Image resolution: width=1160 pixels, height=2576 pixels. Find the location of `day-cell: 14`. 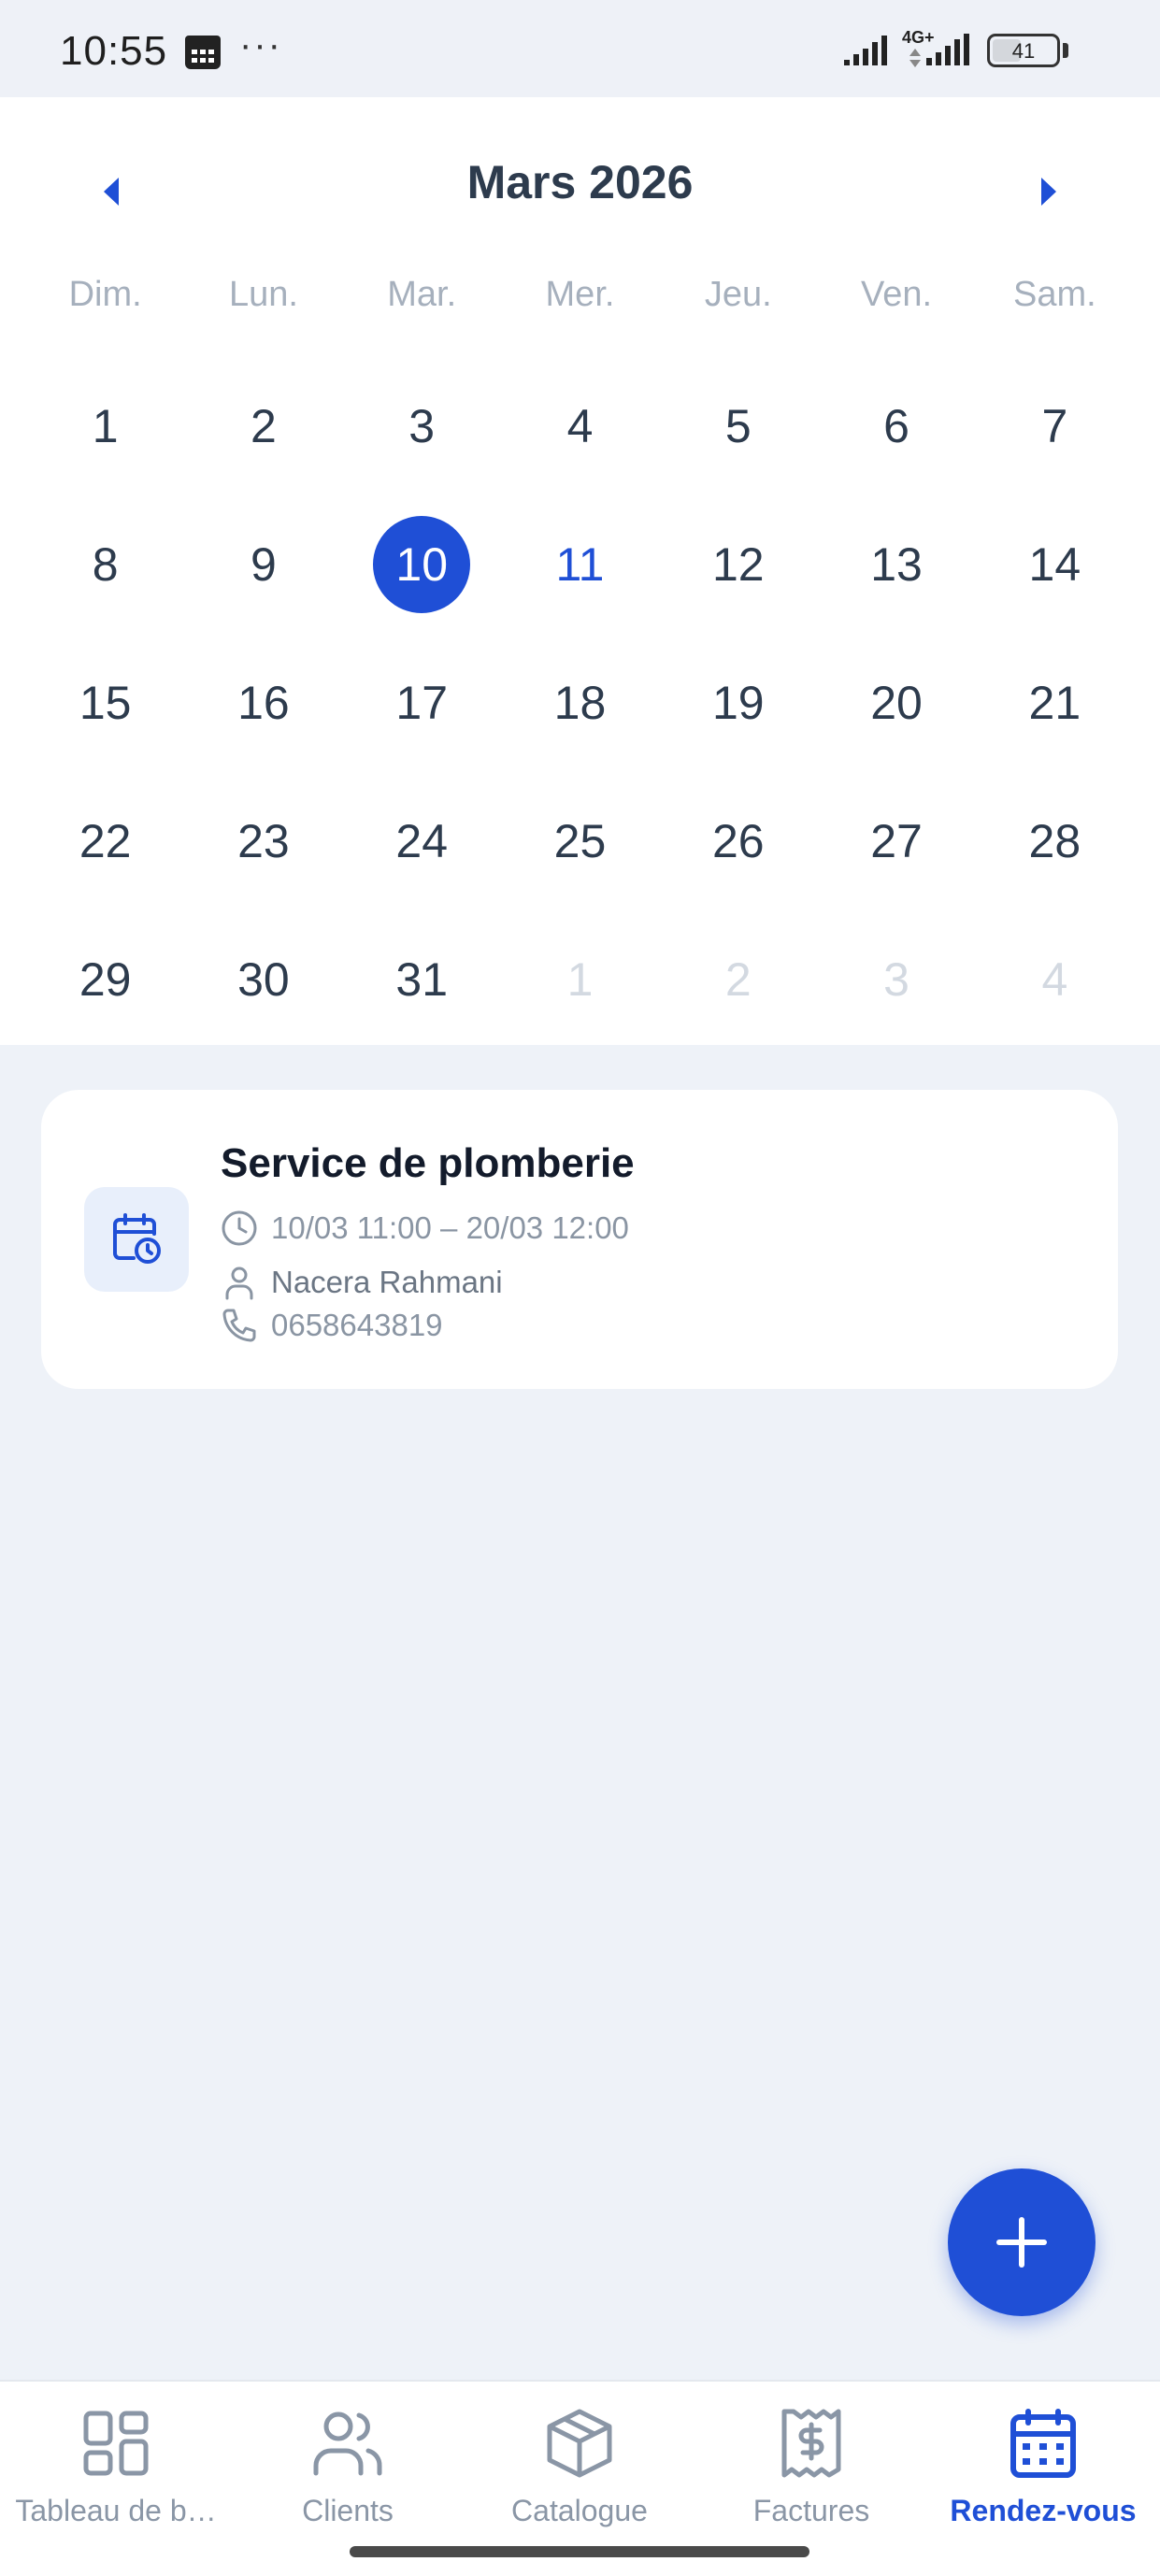

day-cell: 14 is located at coordinates (1055, 585).